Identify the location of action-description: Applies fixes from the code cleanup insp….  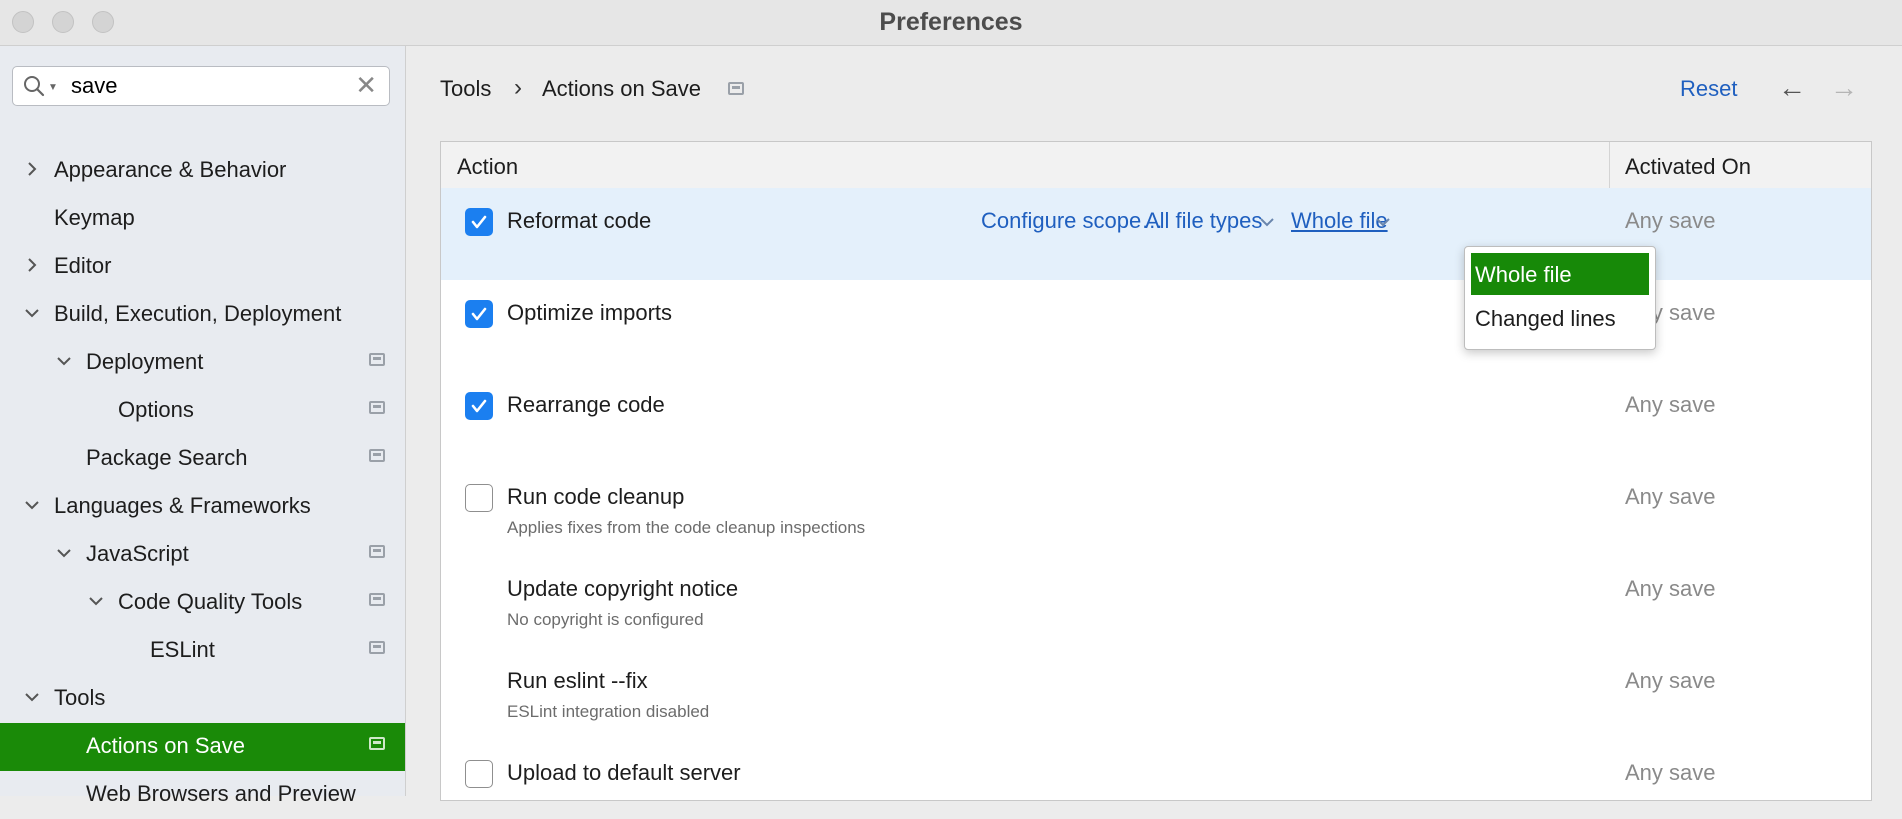
(686, 527).